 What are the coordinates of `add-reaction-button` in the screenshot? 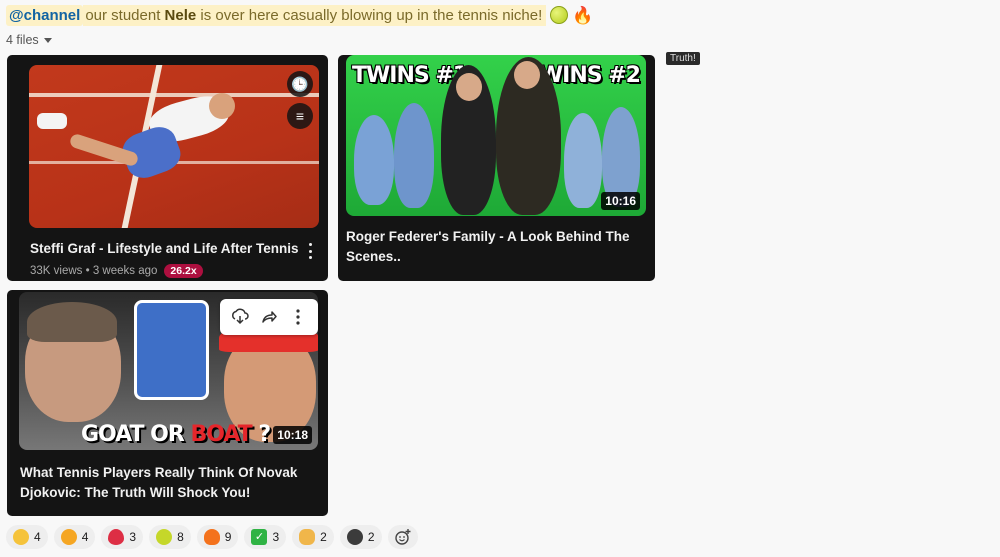 It's located at (402, 537).